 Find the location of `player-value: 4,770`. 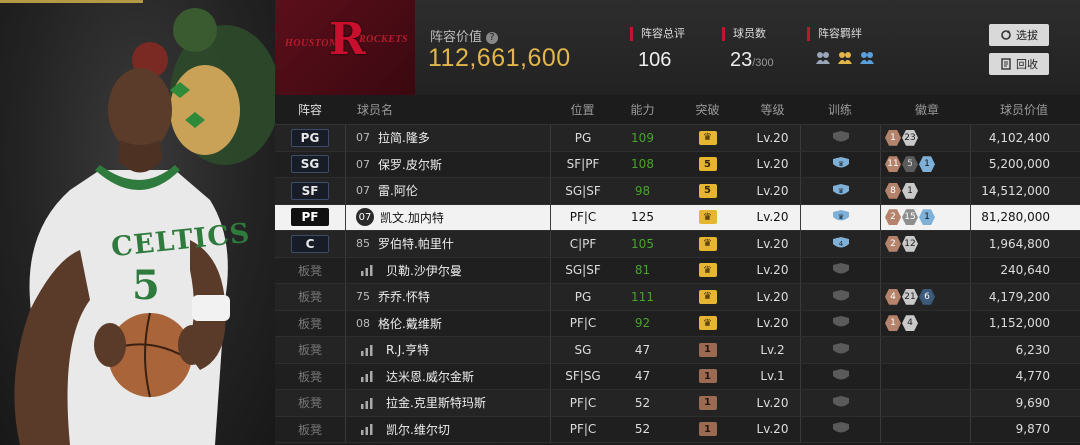

player-value: 4,770 is located at coordinates (1025, 376).